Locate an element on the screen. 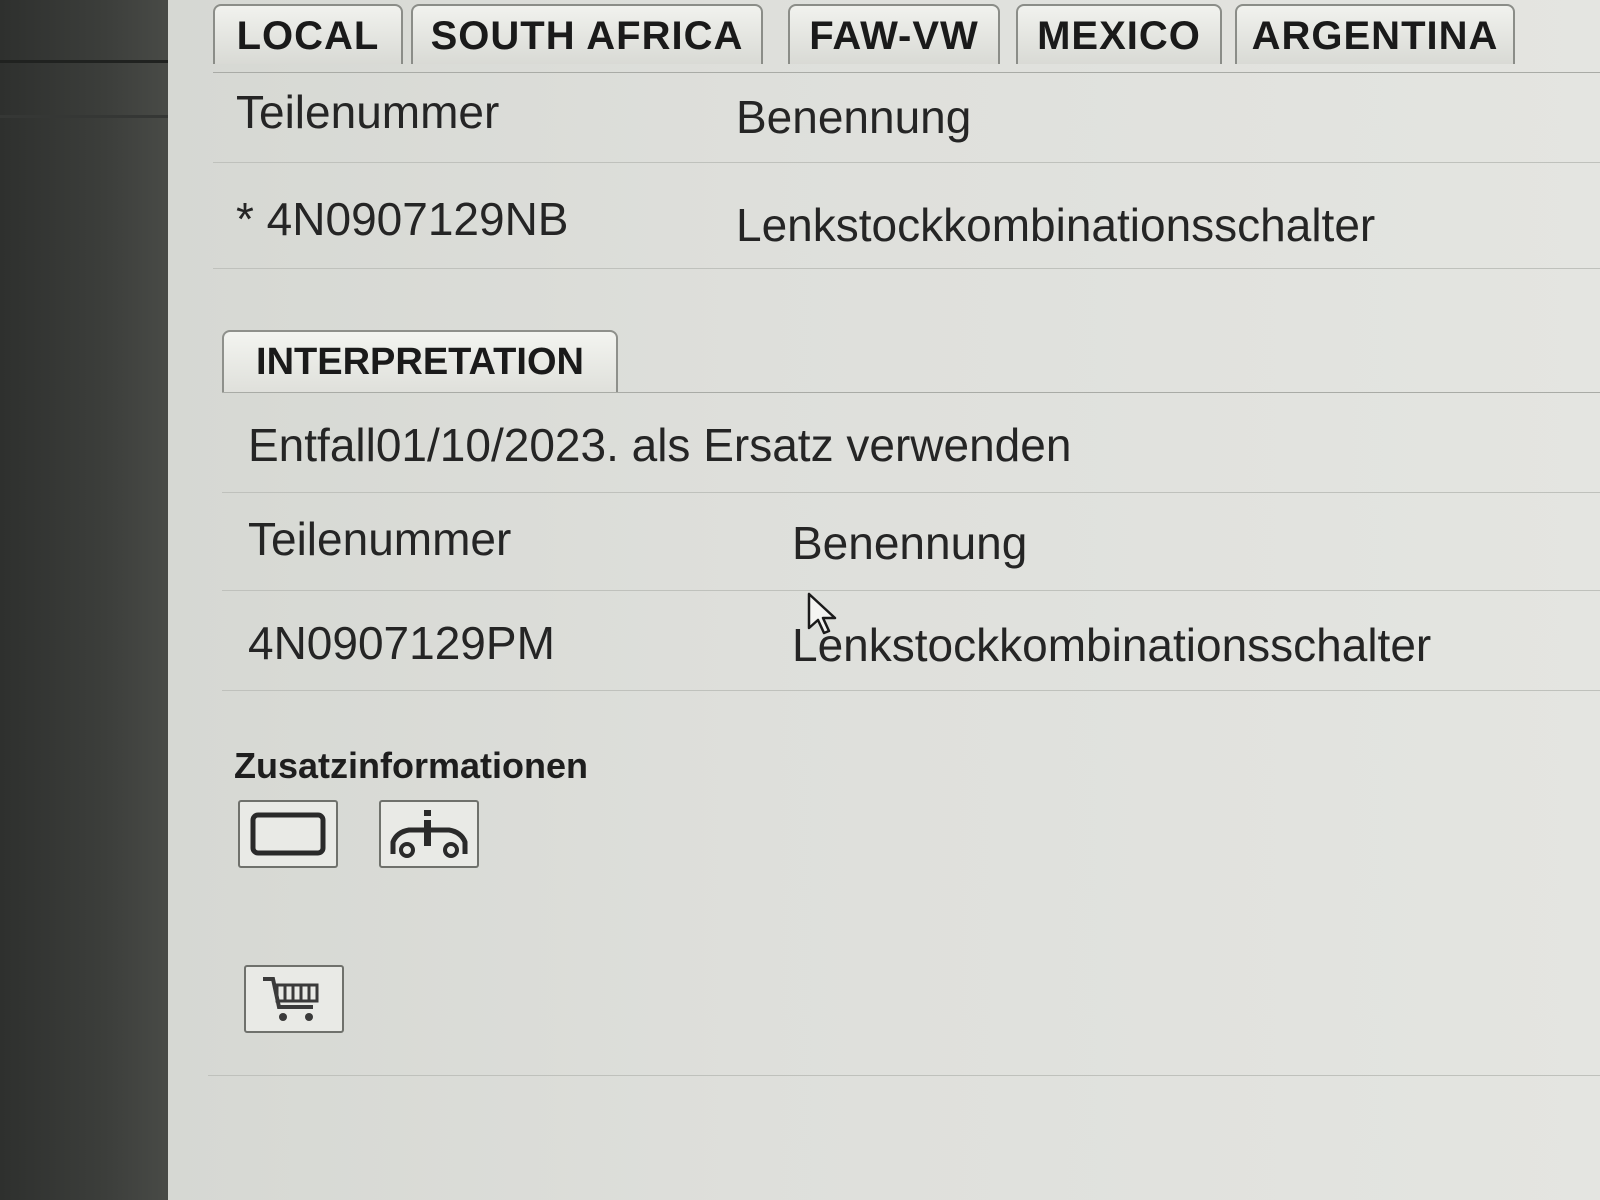 The image size is (1600, 1200). tab-argentina: ARGENTINA is located at coordinates (1375, 34).